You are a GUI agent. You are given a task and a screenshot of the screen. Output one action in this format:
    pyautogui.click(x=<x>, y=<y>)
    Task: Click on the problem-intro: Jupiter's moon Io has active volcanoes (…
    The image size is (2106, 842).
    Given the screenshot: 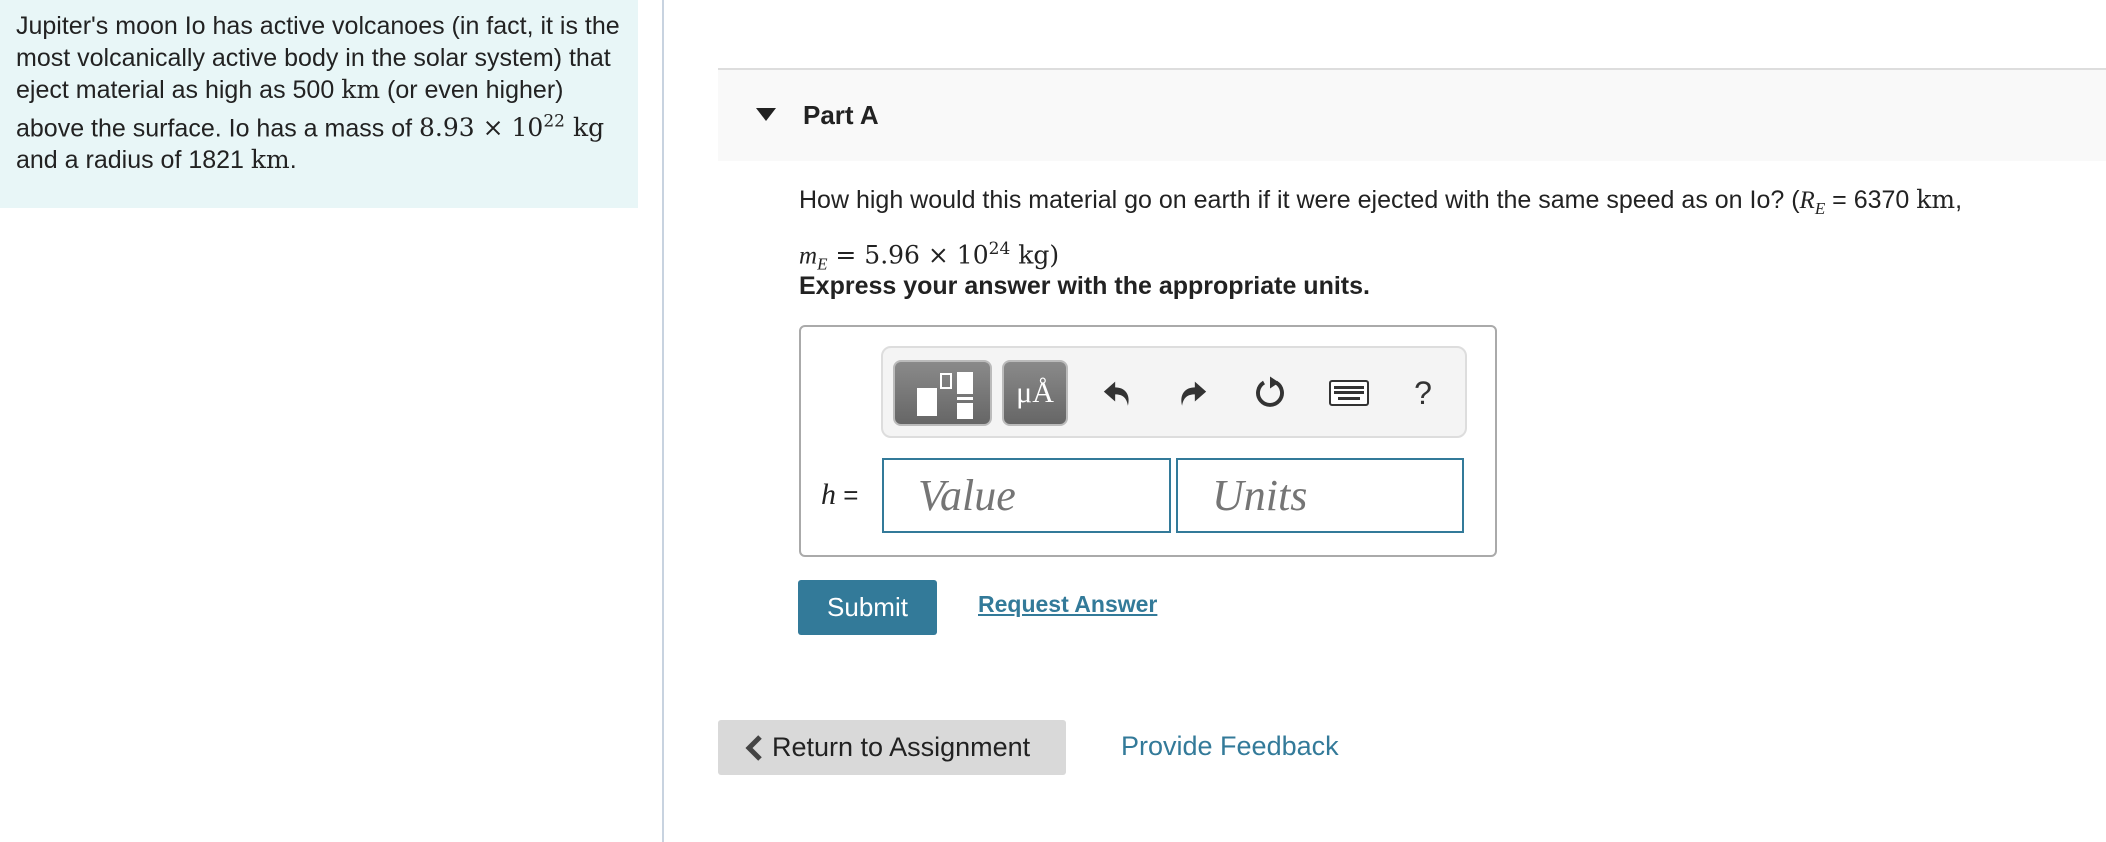 What is the action you would take?
    pyautogui.click(x=319, y=104)
    